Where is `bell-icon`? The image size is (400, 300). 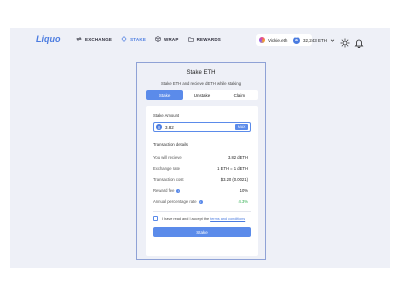 bell-icon is located at coordinates (359, 43).